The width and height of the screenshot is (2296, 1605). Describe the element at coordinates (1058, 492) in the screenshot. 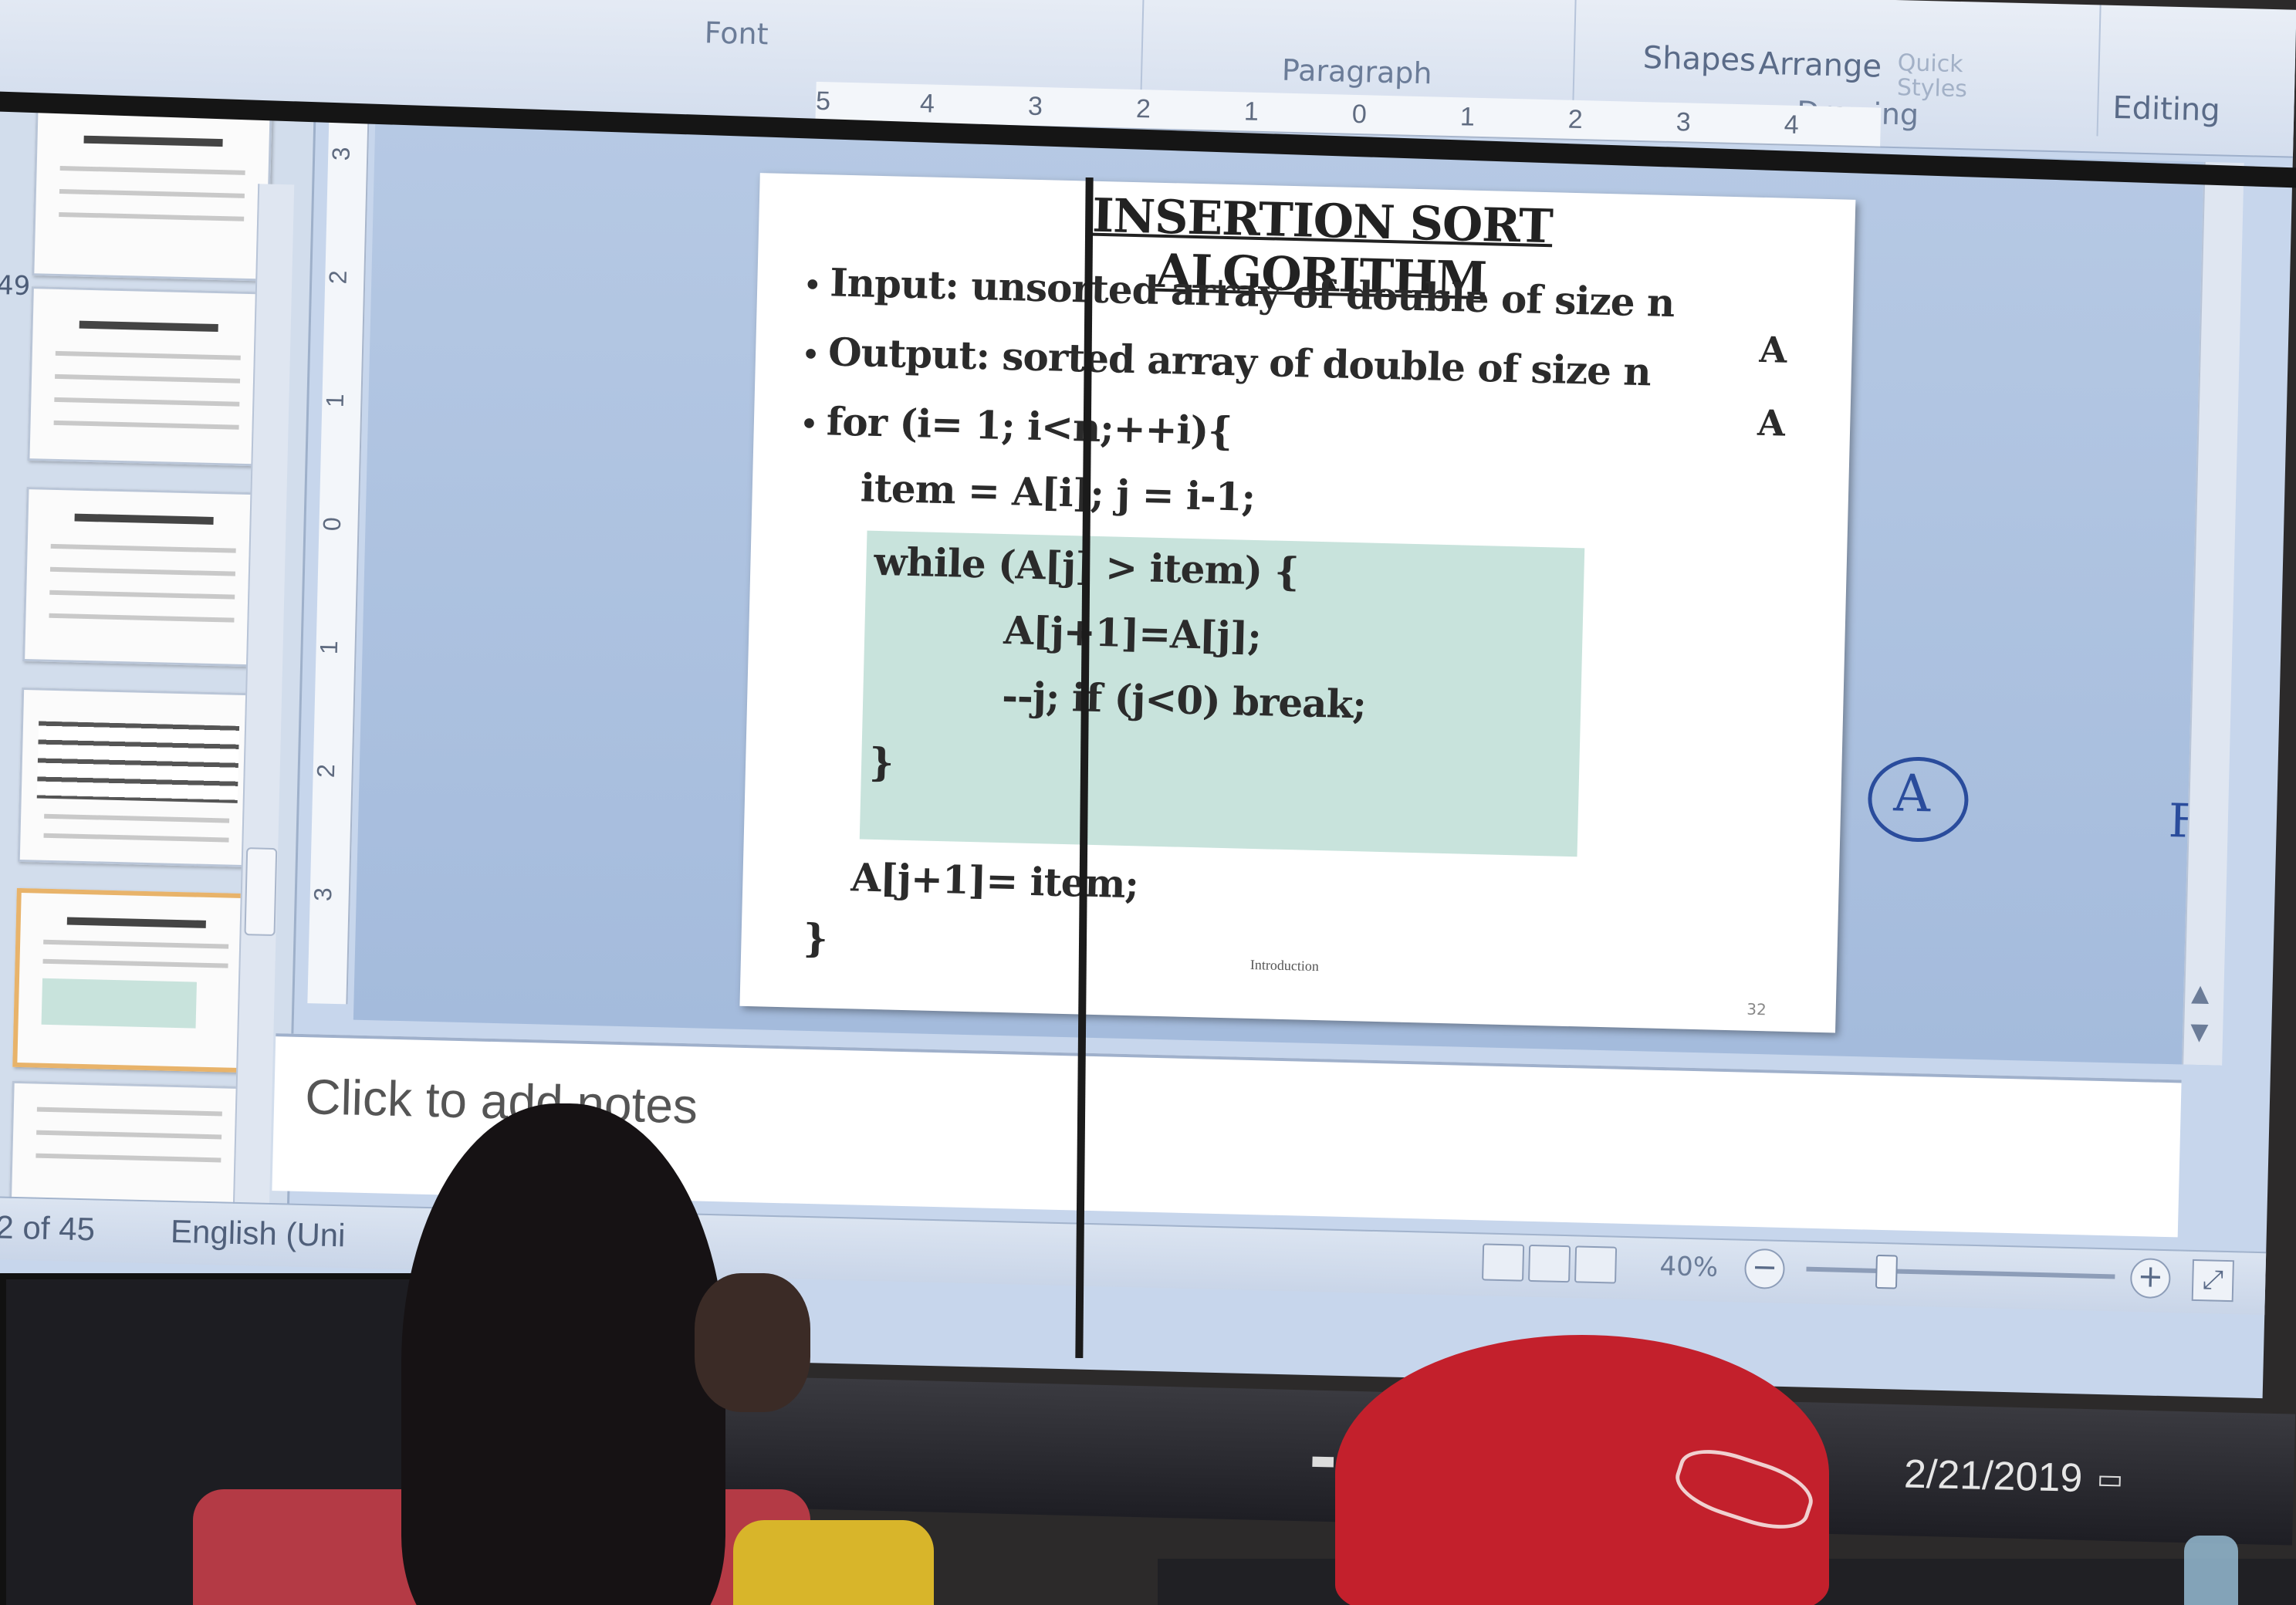

I see `code-assign-line: item = A[i]; j = i-1;` at that location.